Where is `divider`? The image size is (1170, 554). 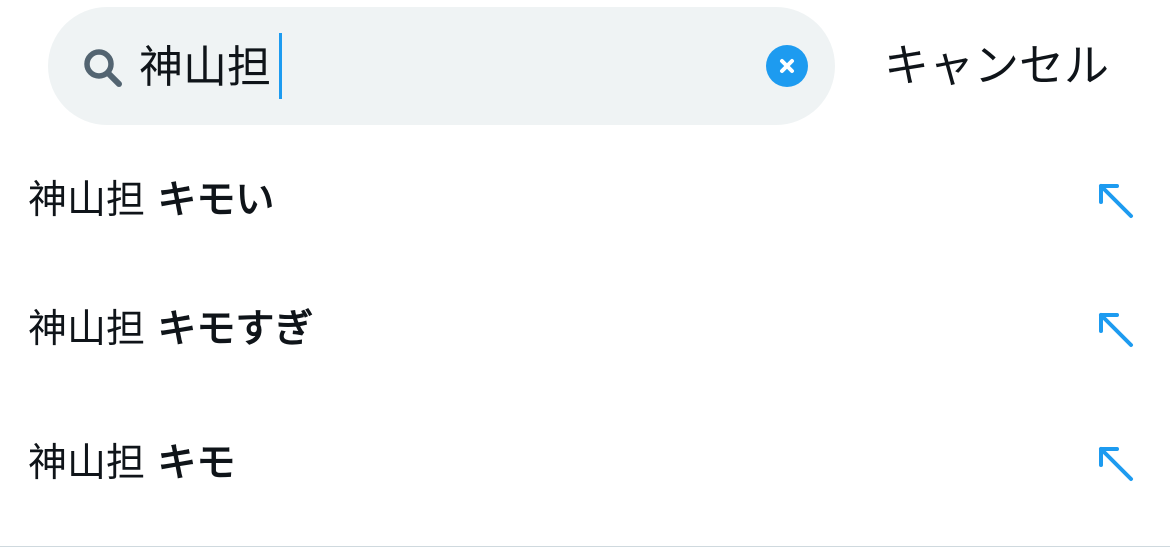
divider is located at coordinates (585, 546).